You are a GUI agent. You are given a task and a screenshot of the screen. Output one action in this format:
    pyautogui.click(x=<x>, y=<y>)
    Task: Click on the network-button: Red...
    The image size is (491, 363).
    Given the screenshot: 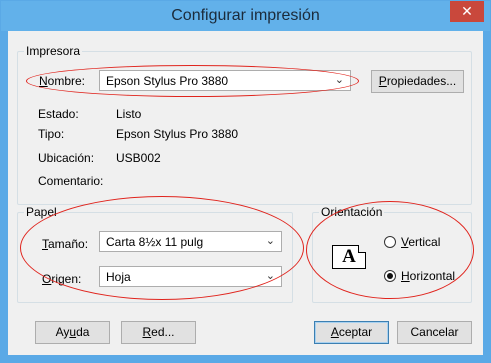 What is the action you would take?
    pyautogui.click(x=158, y=332)
    